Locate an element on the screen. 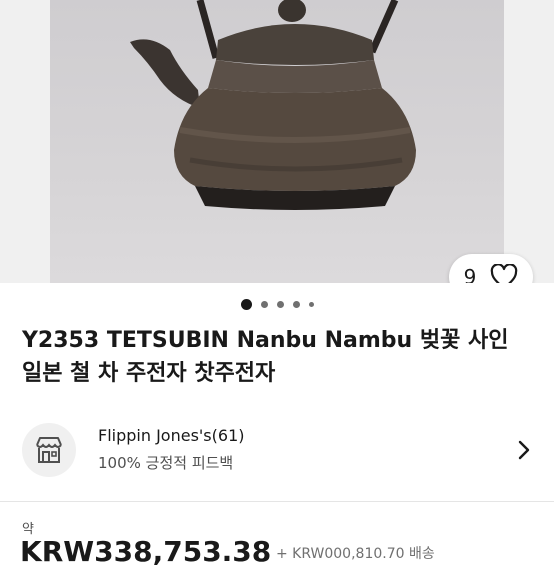 The image size is (554, 568). gallery-pagination is located at coordinates (277, 304).